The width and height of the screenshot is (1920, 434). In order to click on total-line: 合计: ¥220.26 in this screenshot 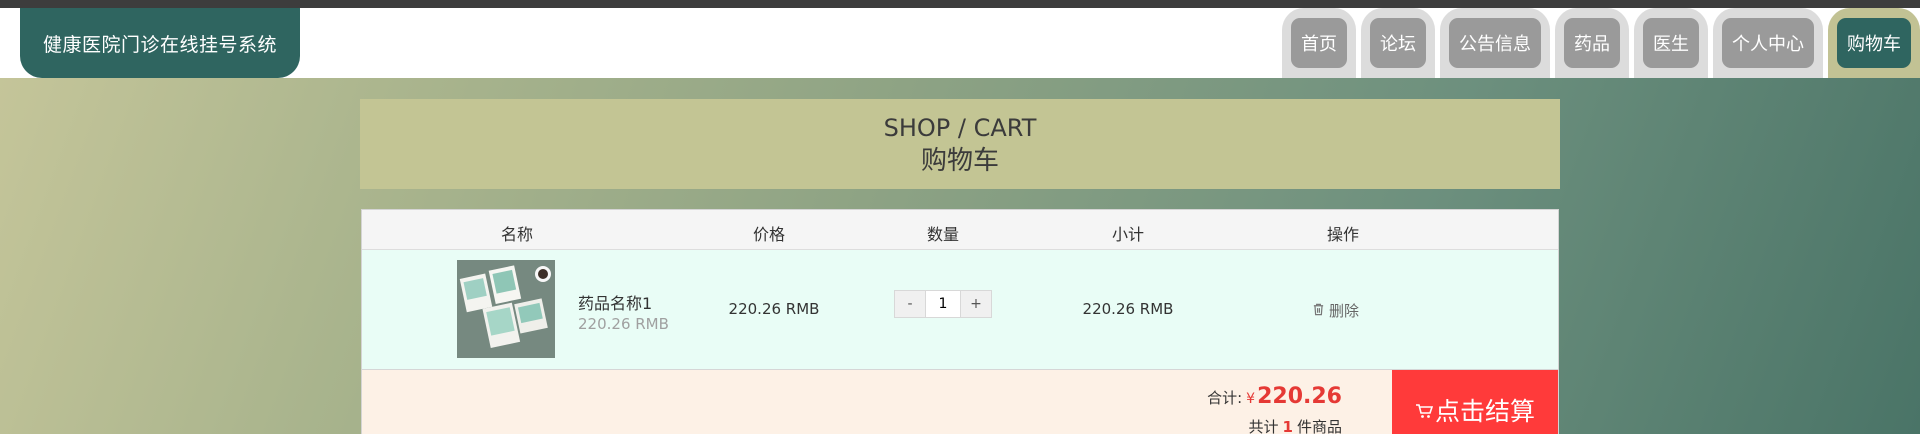, I will do `click(1274, 396)`.